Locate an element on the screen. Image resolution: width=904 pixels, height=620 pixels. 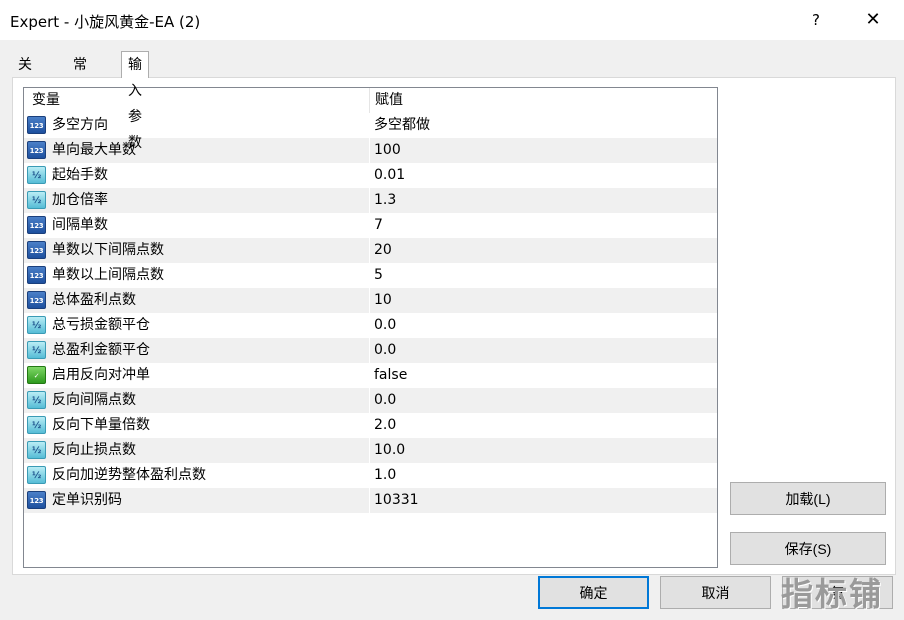
parameter-value: 5 is located at coordinates (378, 275).